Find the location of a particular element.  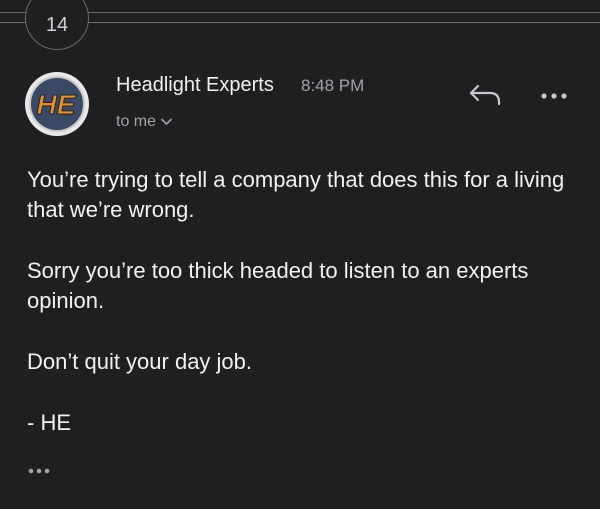

thread-count-badge: 14 is located at coordinates (57, 25).